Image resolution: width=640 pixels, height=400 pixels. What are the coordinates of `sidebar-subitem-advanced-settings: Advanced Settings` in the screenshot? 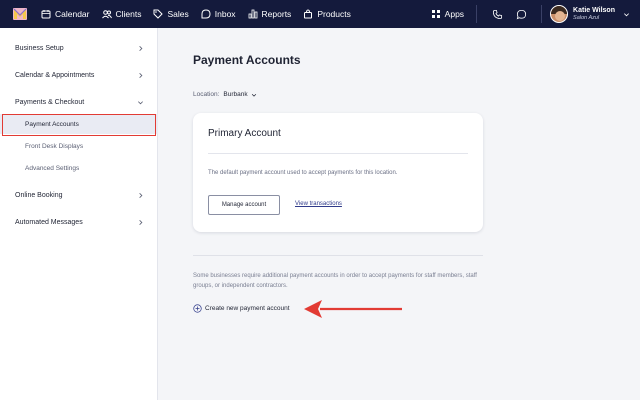 It's located at (79, 168).